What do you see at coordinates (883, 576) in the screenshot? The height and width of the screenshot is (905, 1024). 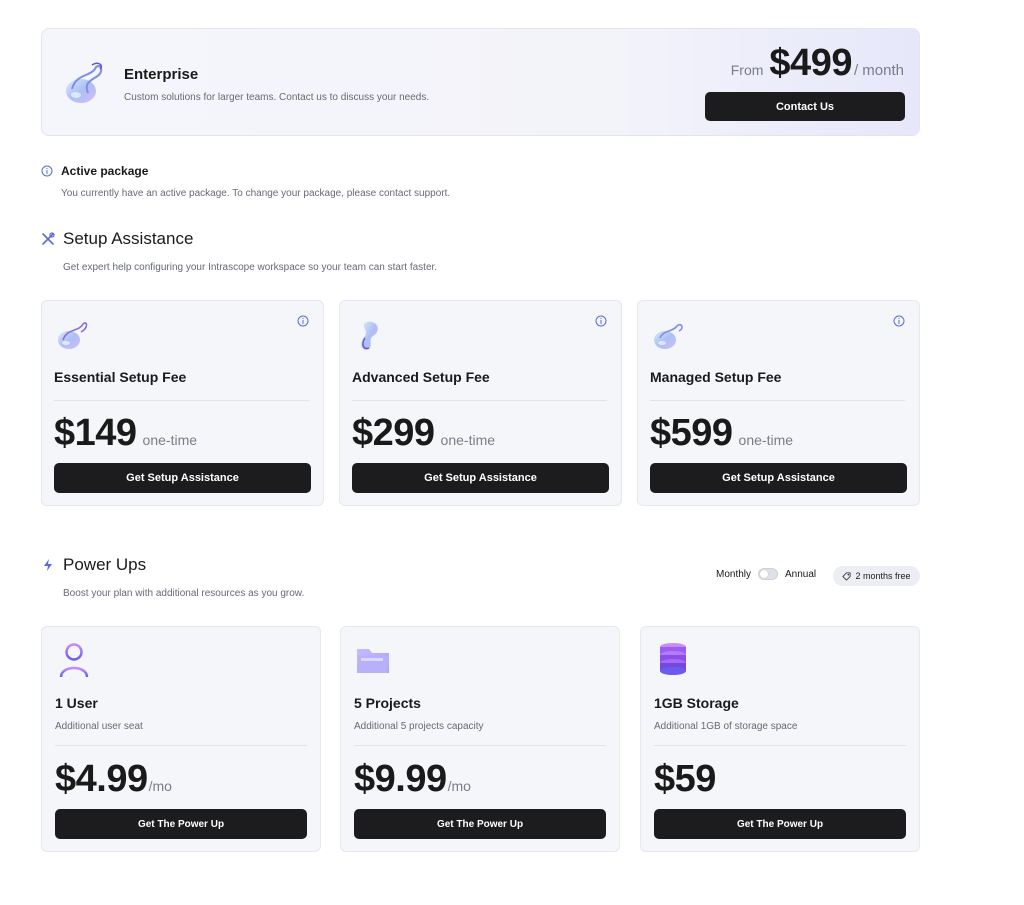 I see `promo-text: 2 months free` at bounding box center [883, 576].